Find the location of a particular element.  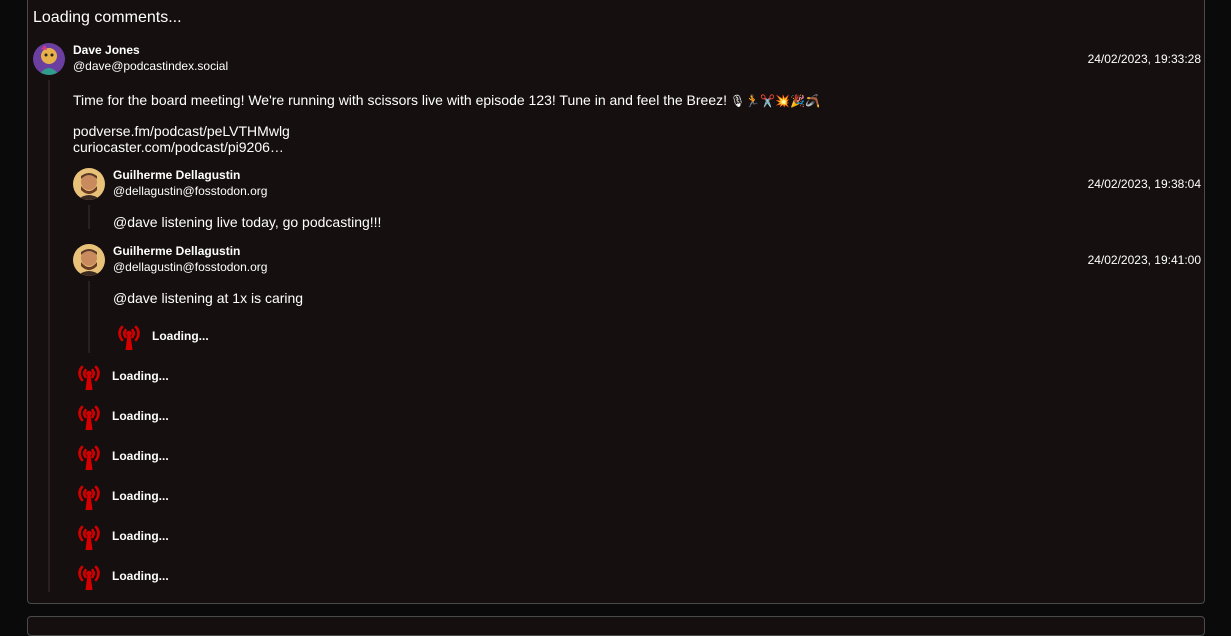

comment-link: podverse.fm/podcast/peLVTHMwlg is located at coordinates (181, 131).